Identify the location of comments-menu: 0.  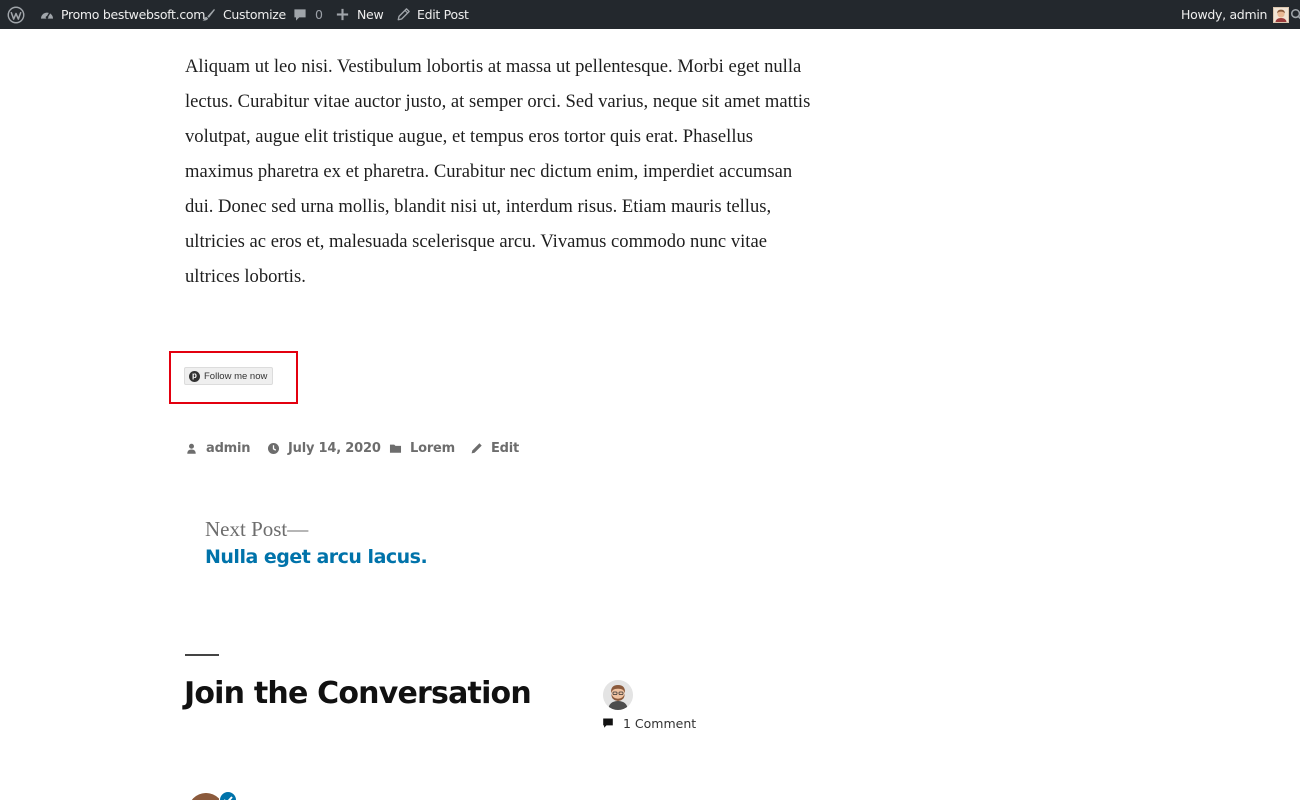
(307, 14).